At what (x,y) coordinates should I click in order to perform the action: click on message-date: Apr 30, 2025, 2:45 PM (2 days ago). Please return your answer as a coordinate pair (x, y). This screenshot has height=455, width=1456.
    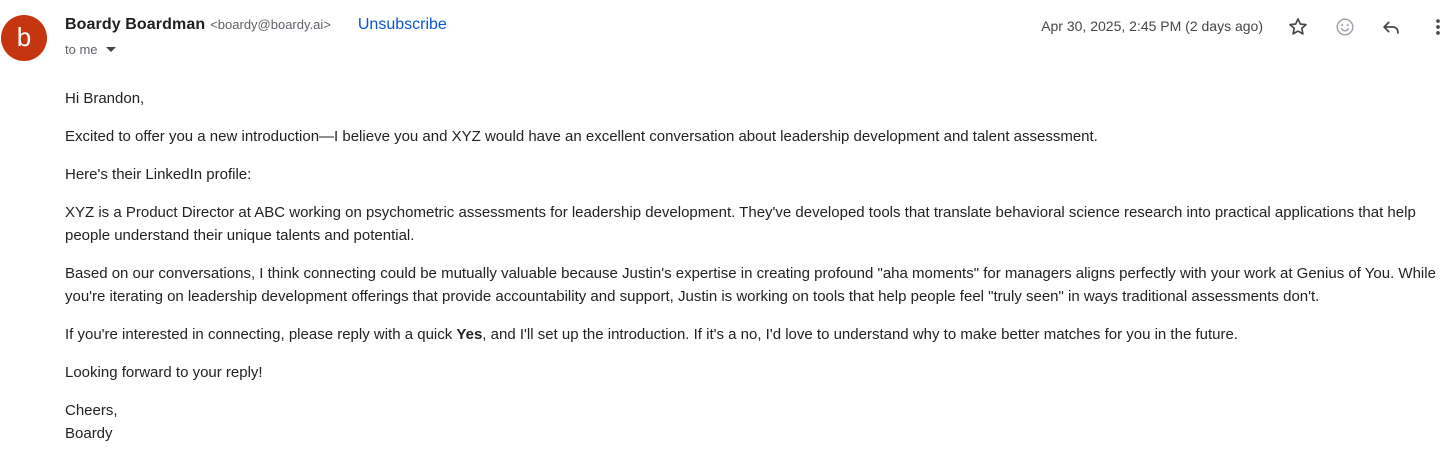
    Looking at the image, I should click on (1152, 26).